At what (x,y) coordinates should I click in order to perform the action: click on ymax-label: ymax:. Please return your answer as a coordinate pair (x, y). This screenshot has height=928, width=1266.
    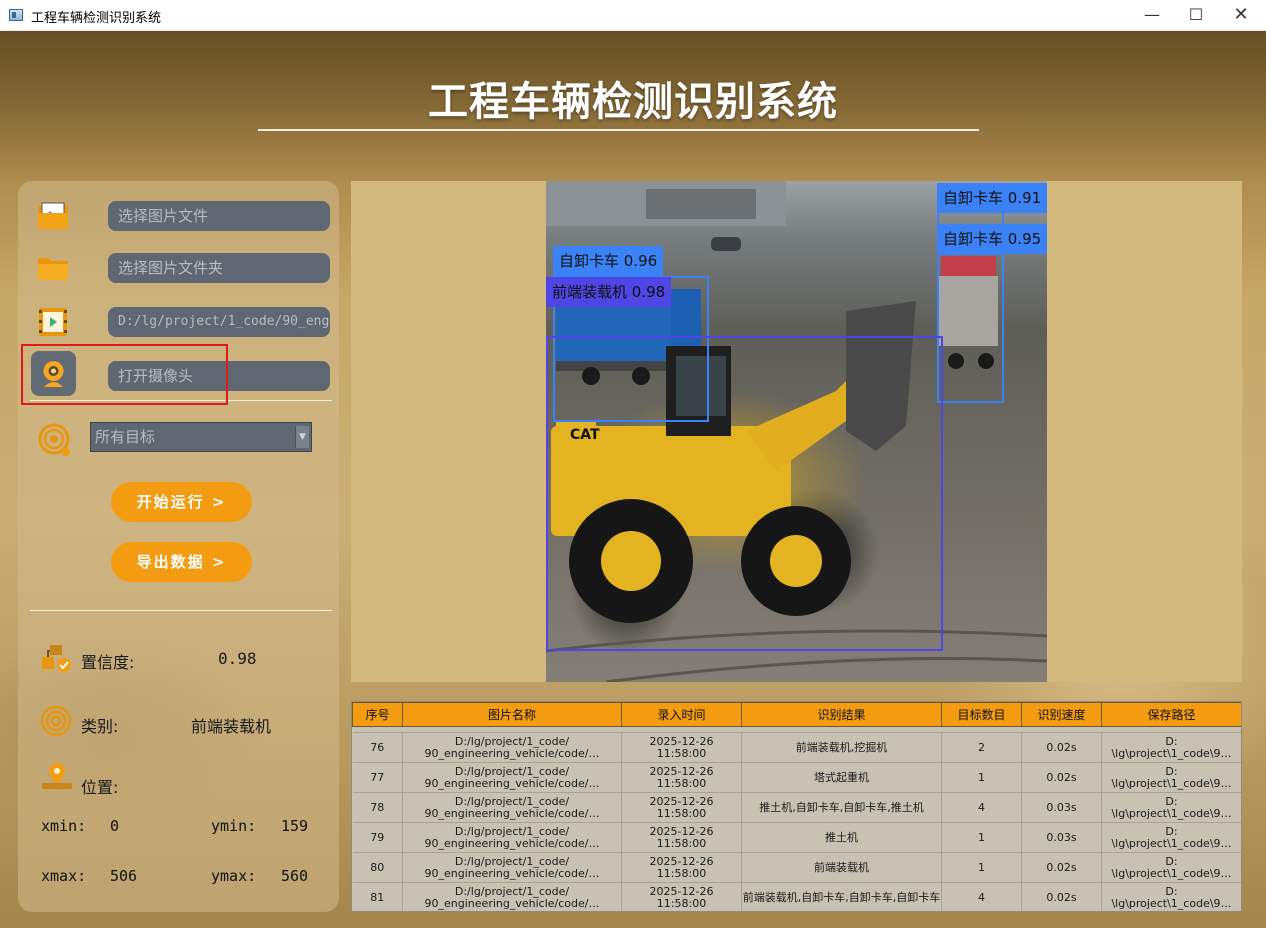
    Looking at the image, I should click on (234, 876).